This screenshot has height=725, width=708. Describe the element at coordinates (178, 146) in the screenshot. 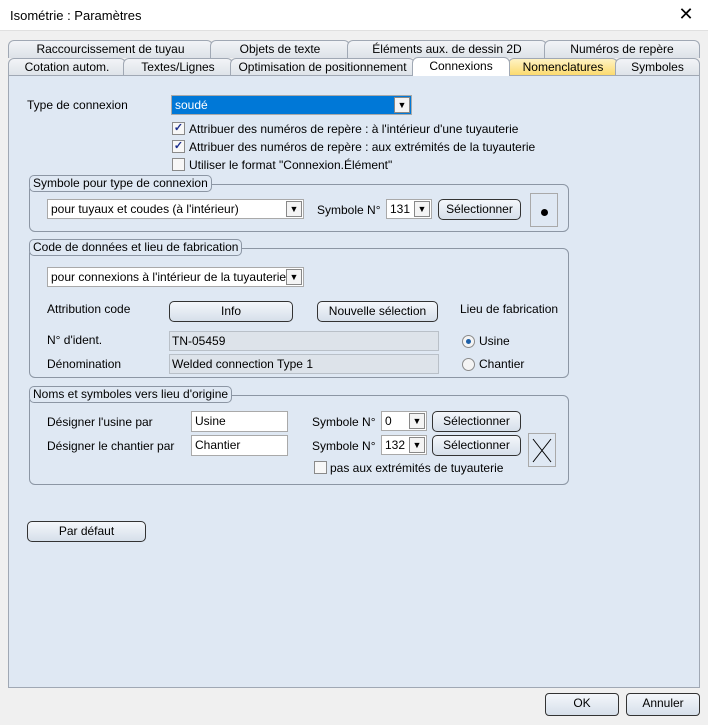

I see `checkbox-ends: ✓` at that location.